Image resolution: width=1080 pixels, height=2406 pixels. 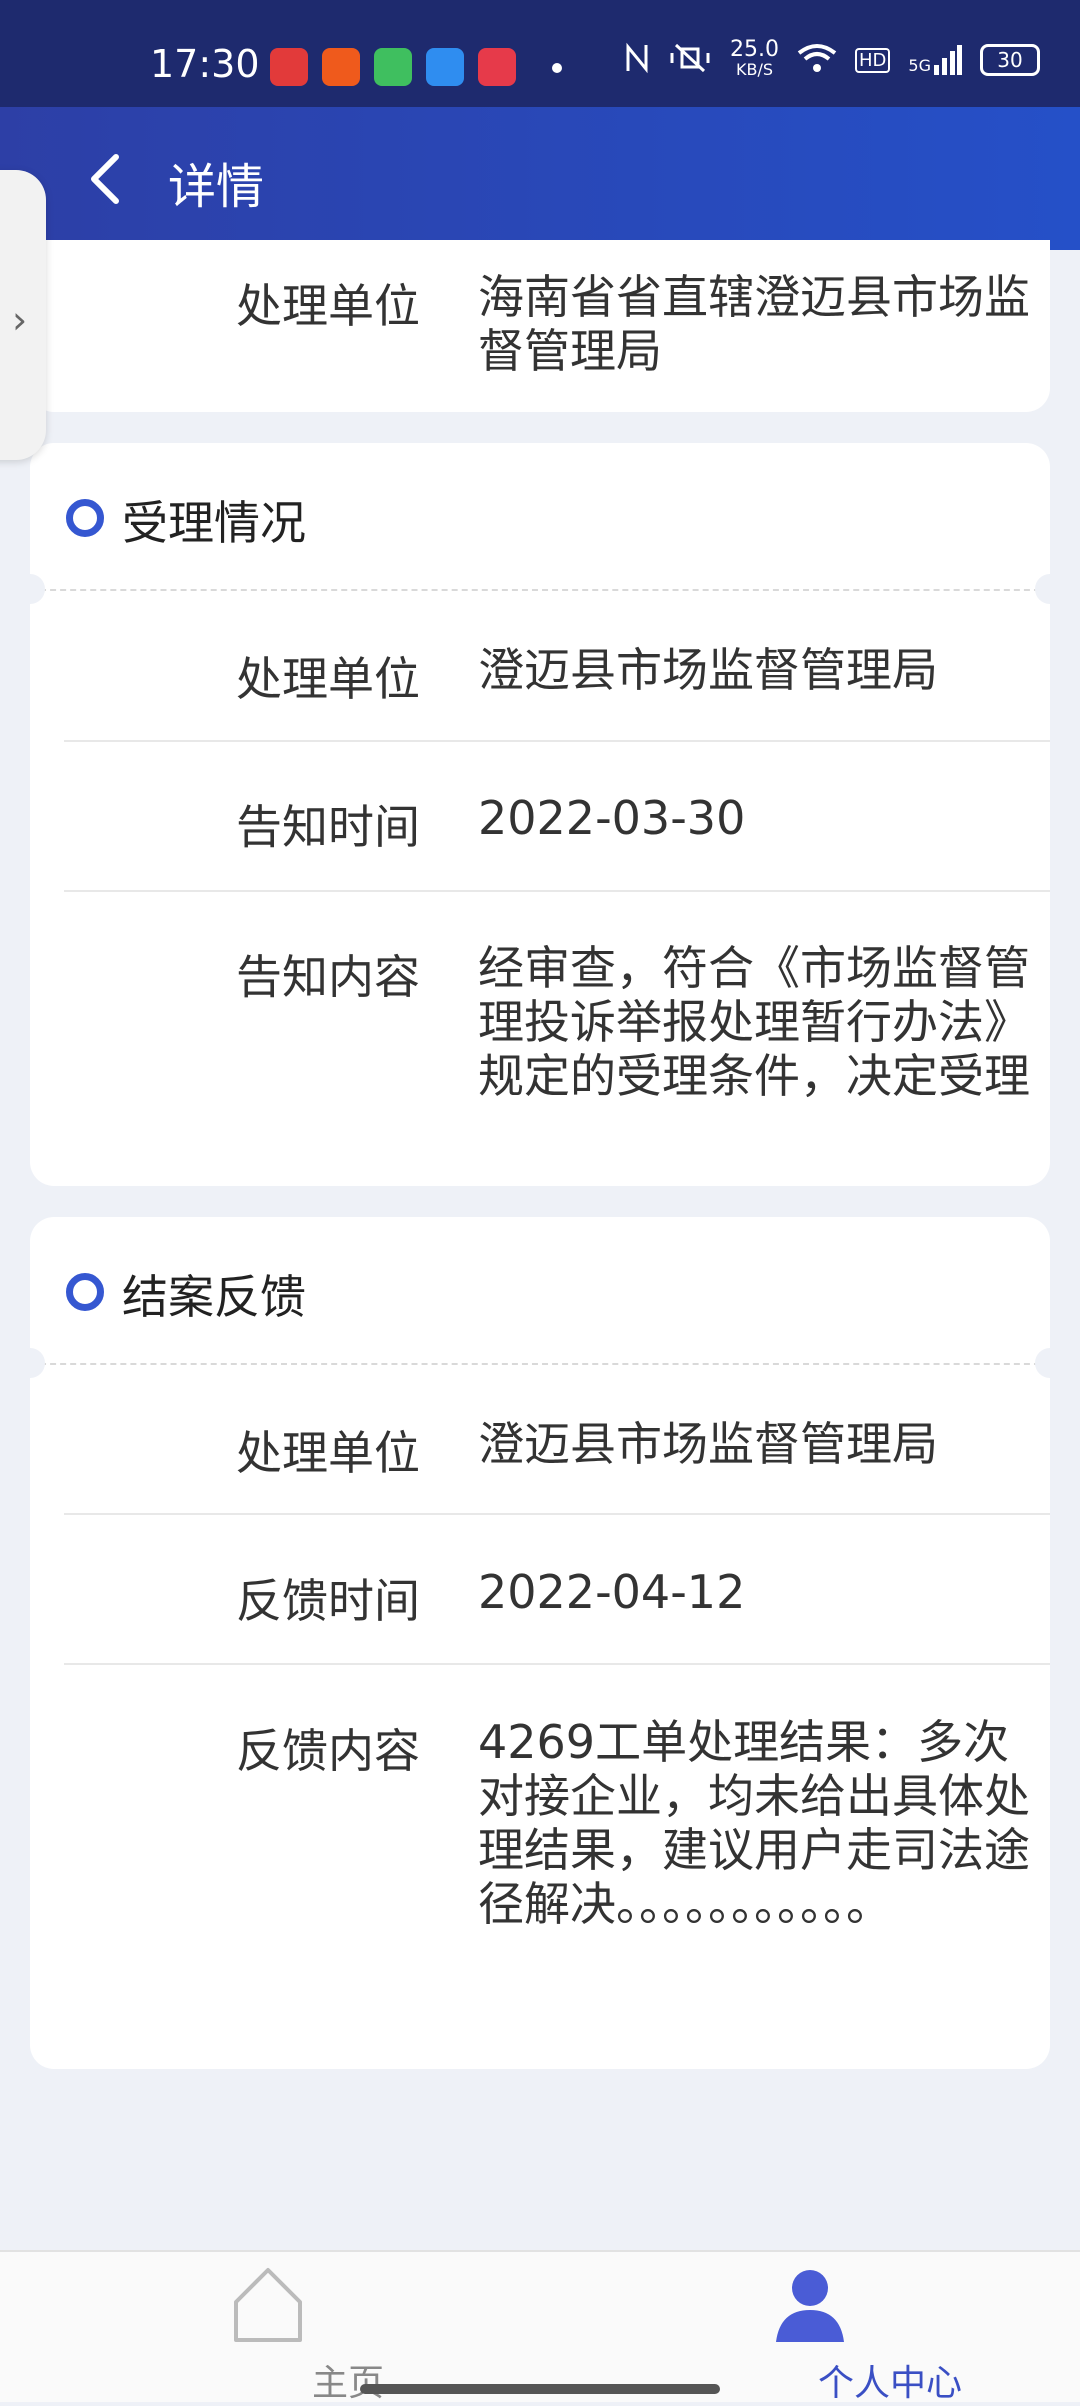 I want to click on user-icon, so click(x=810, y=2307).